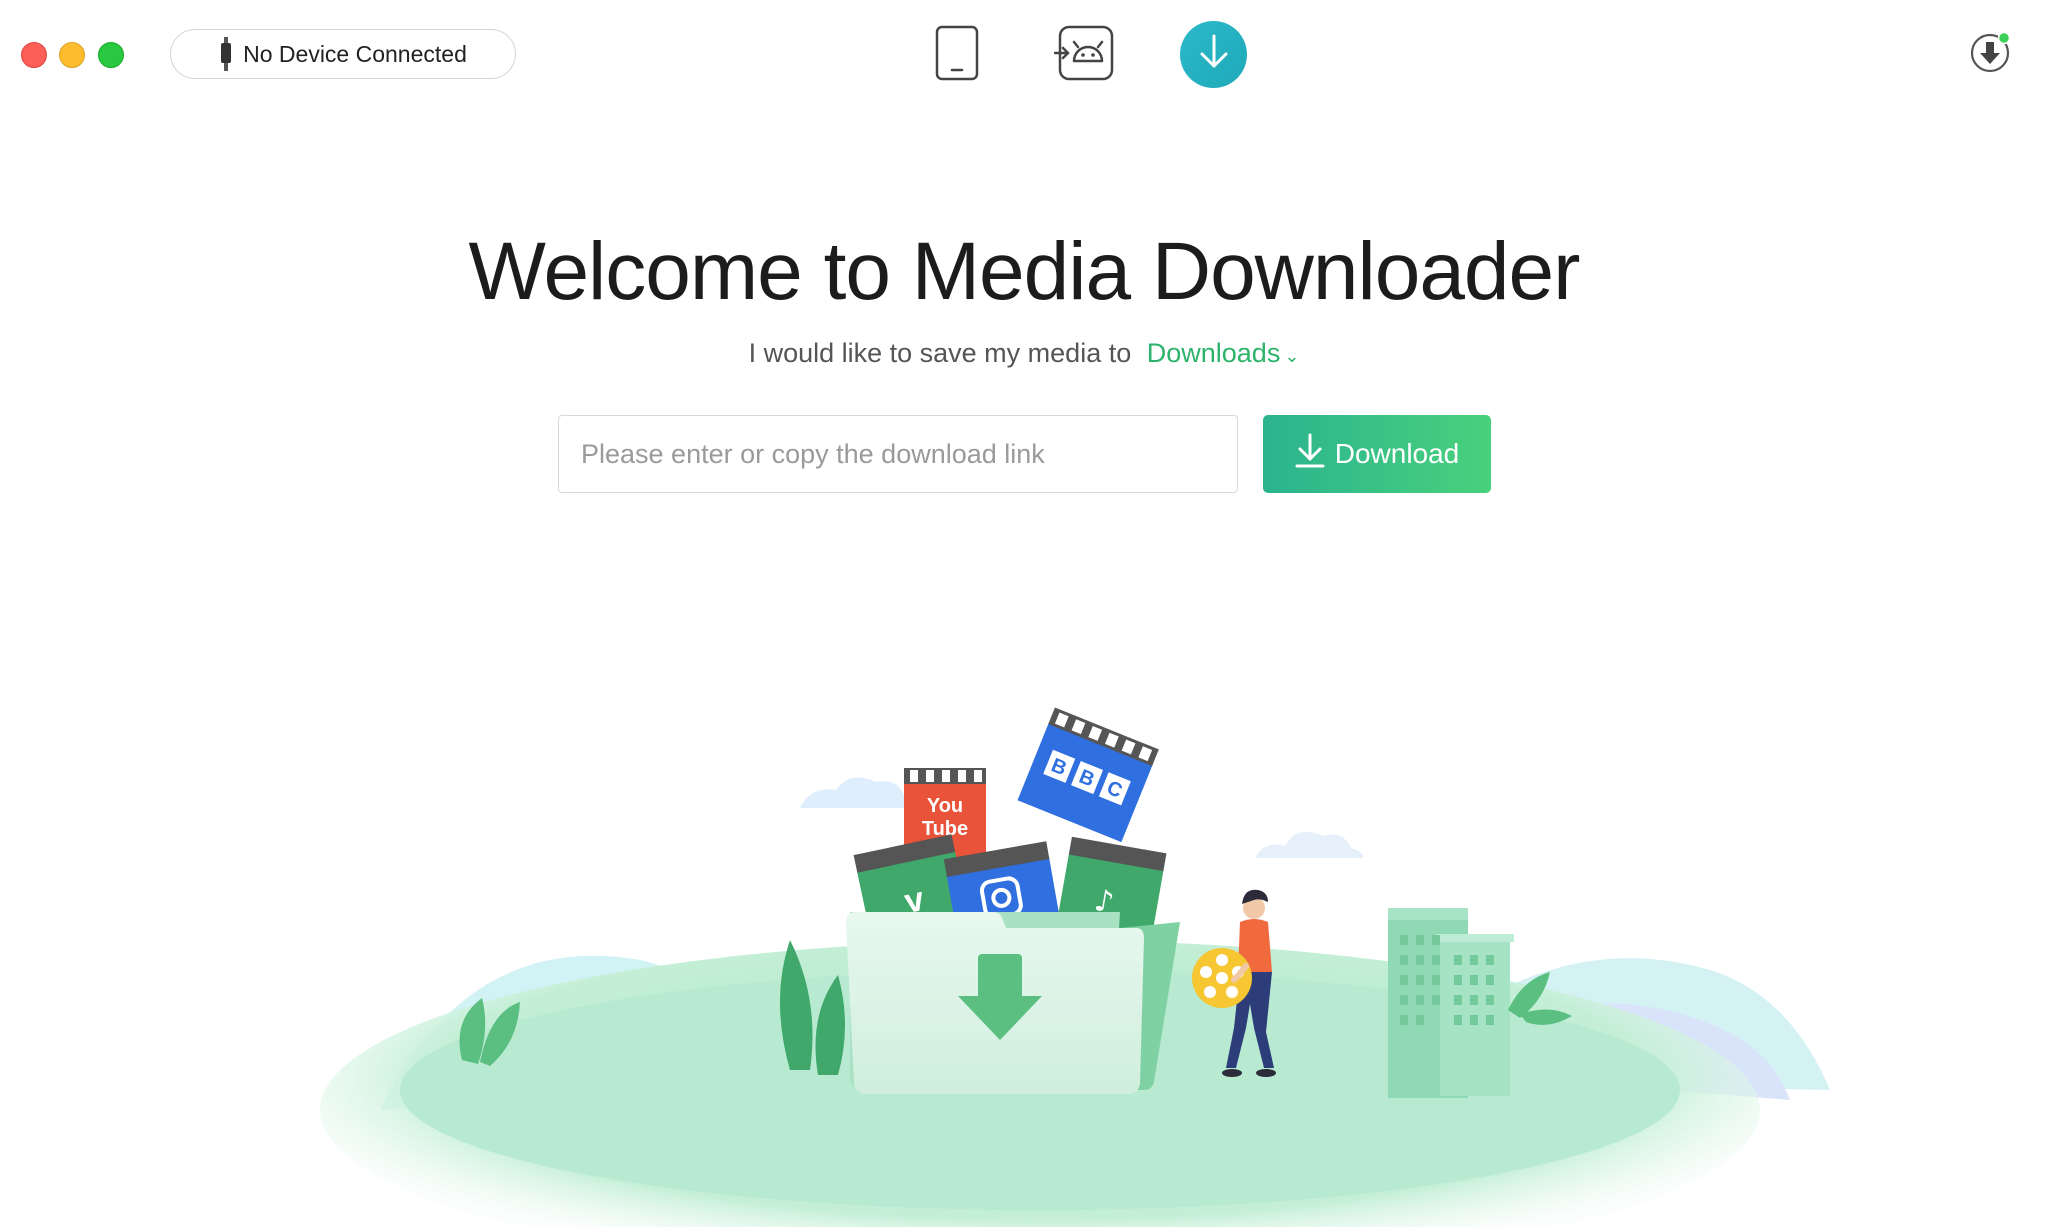 This screenshot has width=2048, height=1232. Describe the element at coordinates (940, 353) in the screenshot. I see `save-location-prefix: I would like to save my media to` at that location.